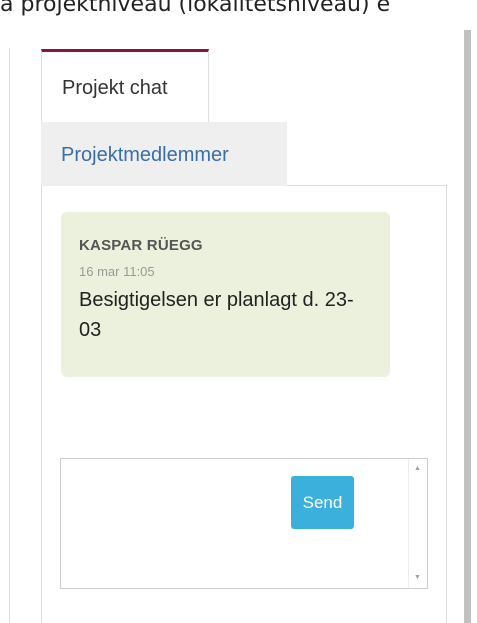 The image size is (477, 623). Describe the element at coordinates (141, 245) in the screenshot. I see `message-author: KASPAR RÜEGG` at that location.